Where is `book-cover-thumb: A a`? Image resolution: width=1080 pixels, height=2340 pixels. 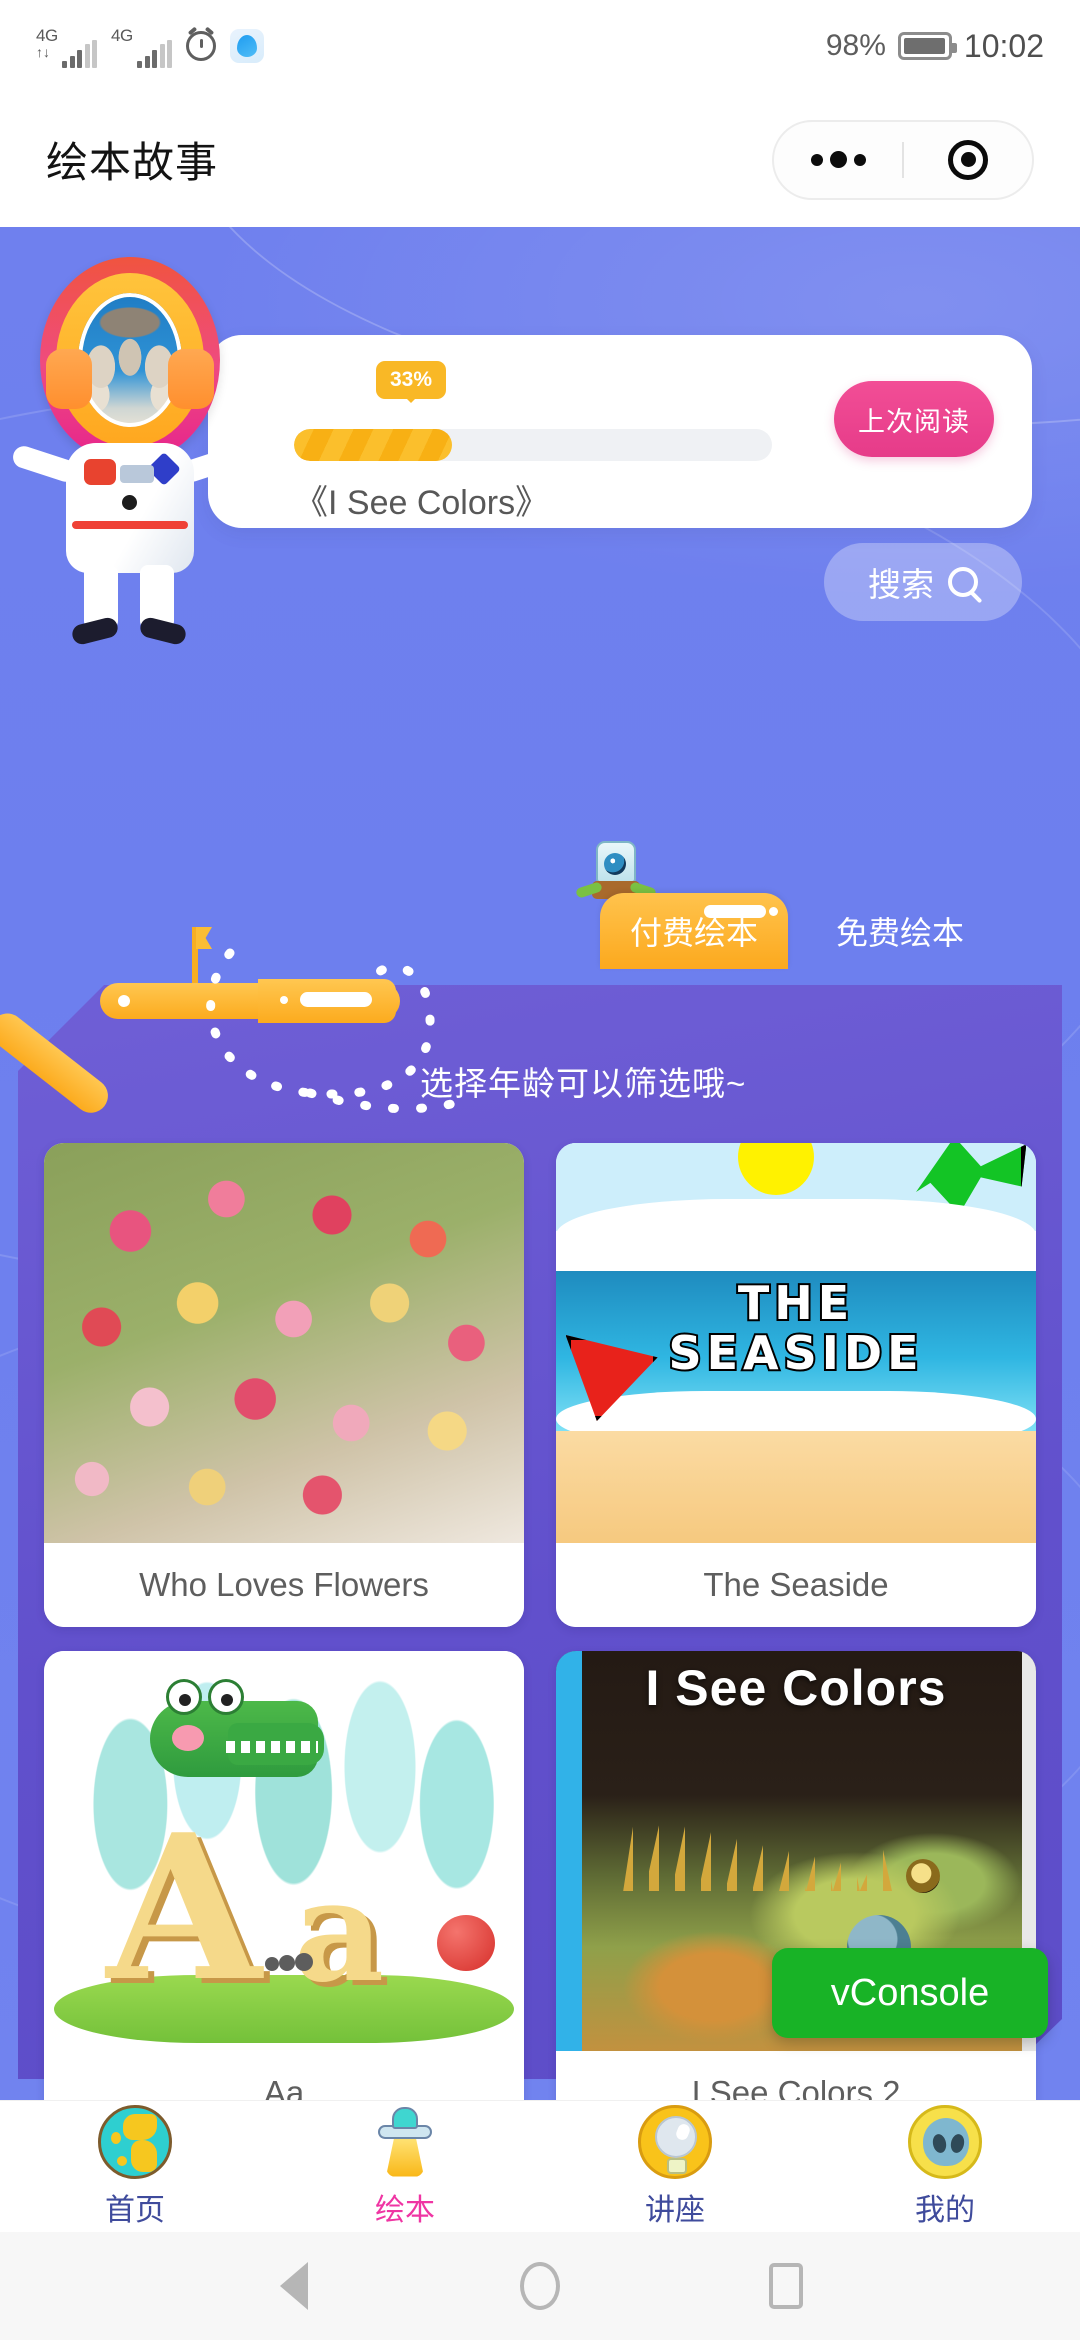
book-cover-thumb: A a is located at coordinates (284, 1851).